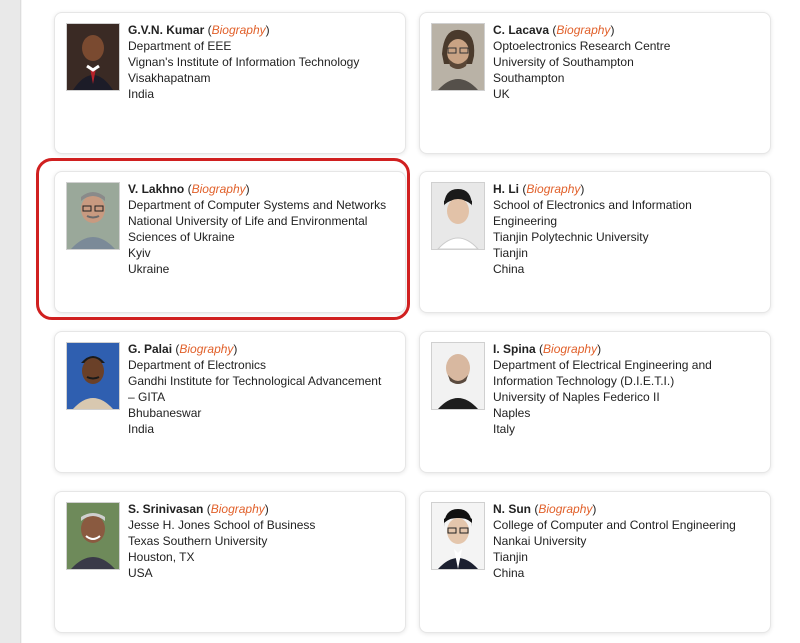 The width and height of the screenshot is (800, 643). What do you see at coordinates (139, 253) in the screenshot?
I see `member-detail-line: Kyiv` at bounding box center [139, 253].